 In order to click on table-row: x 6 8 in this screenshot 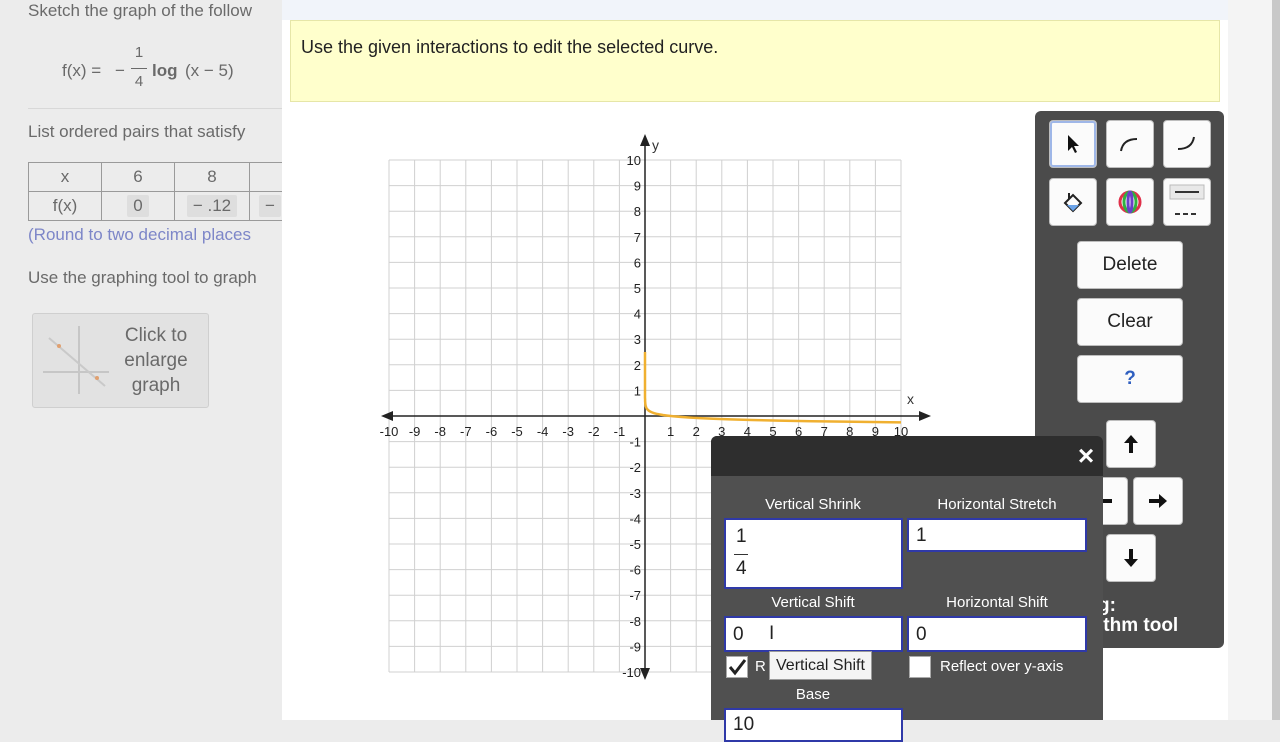, I will do `click(159, 177)`.